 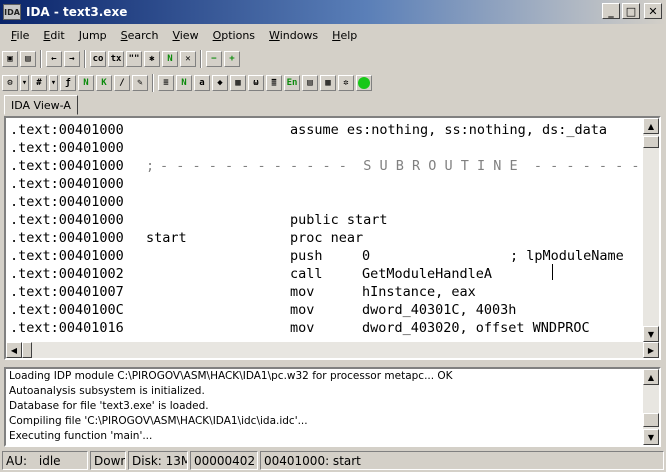 What do you see at coordinates (10, 59) in the screenshot?
I see `open-icon: ▣` at bounding box center [10, 59].